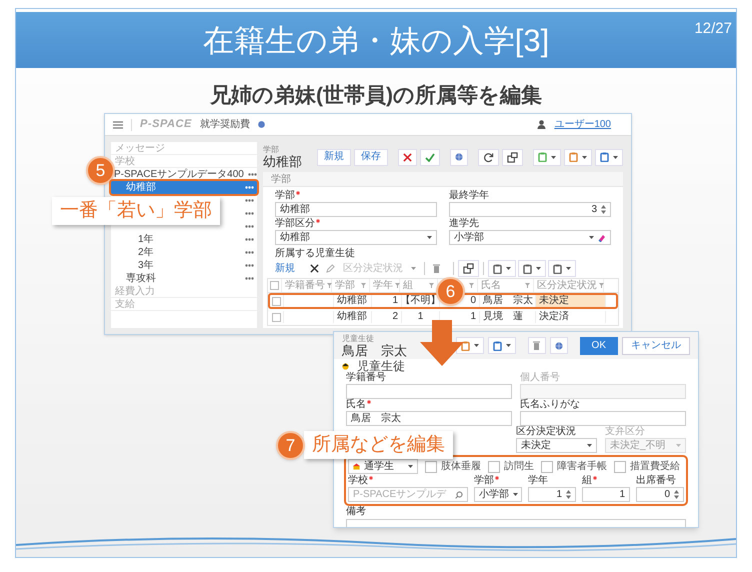 Image resolution: width=752 pixels, height=572 pixels. What do you see at coordinates (582, 467) in the screenshot?
I see `checkbox-label: 障害者手帳` at bounding box center [582, 467].